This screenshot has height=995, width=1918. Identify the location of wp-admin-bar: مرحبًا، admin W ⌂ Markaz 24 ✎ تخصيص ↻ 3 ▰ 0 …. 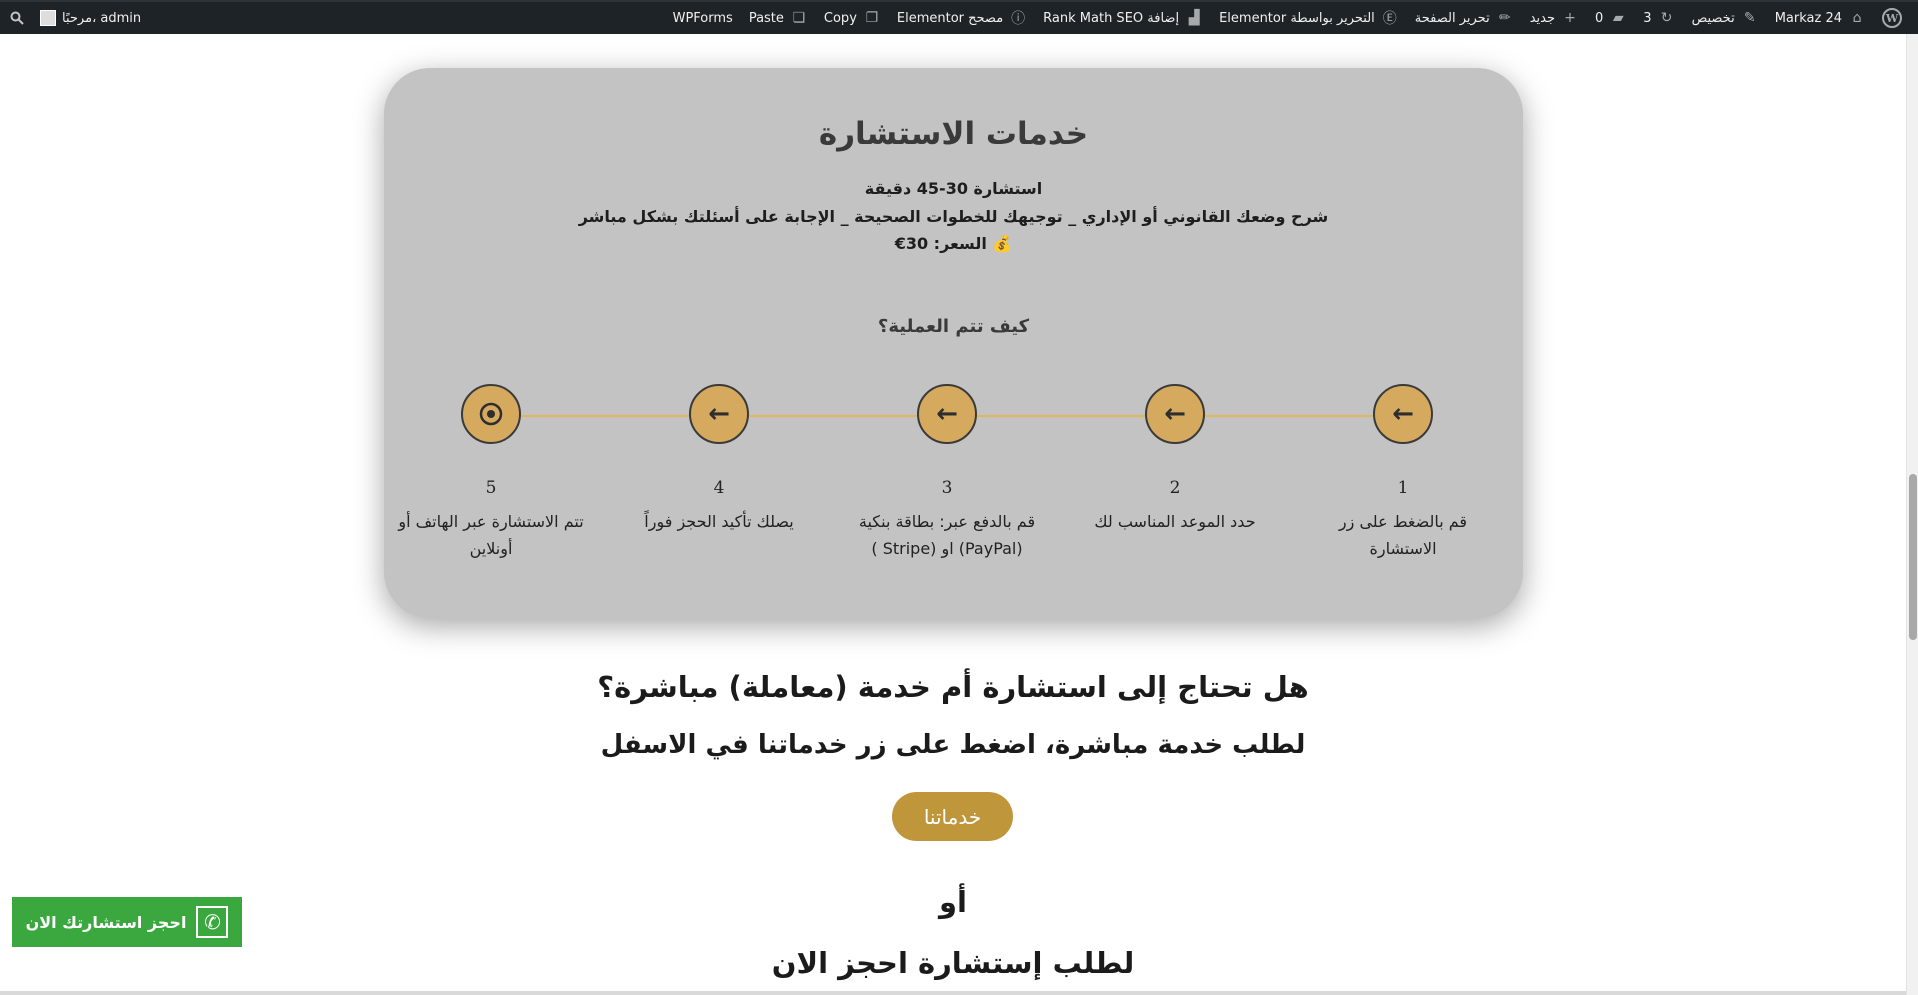
(959, 17).